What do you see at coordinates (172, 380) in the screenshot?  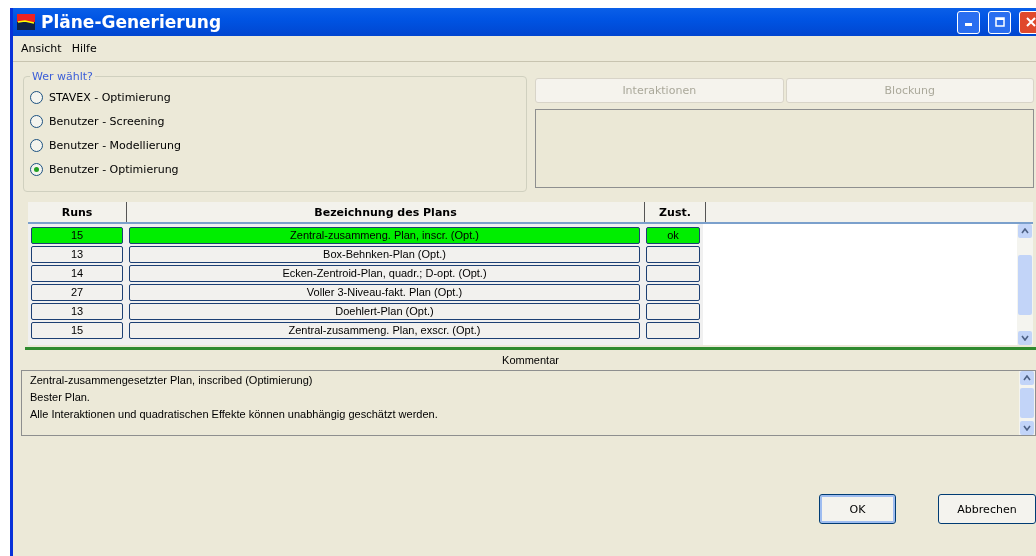 I see `comment-line: Zentral-zusammengesetzter Plan, inscribed (Optimierung)` at bounding box center [172, 380].